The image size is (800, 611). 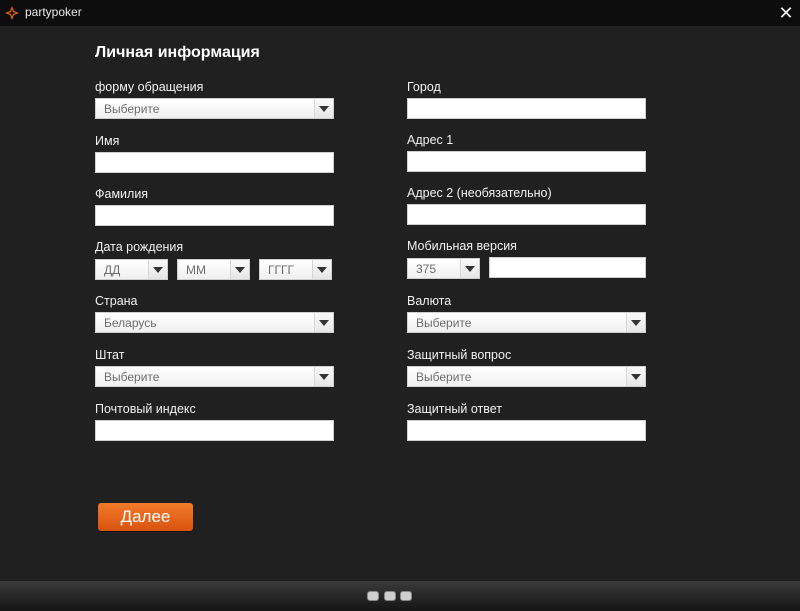 What do you see at coordinates (132, 377) in the screenshot?
I see `state-value: Выберите` at bounding box center [132, 377].